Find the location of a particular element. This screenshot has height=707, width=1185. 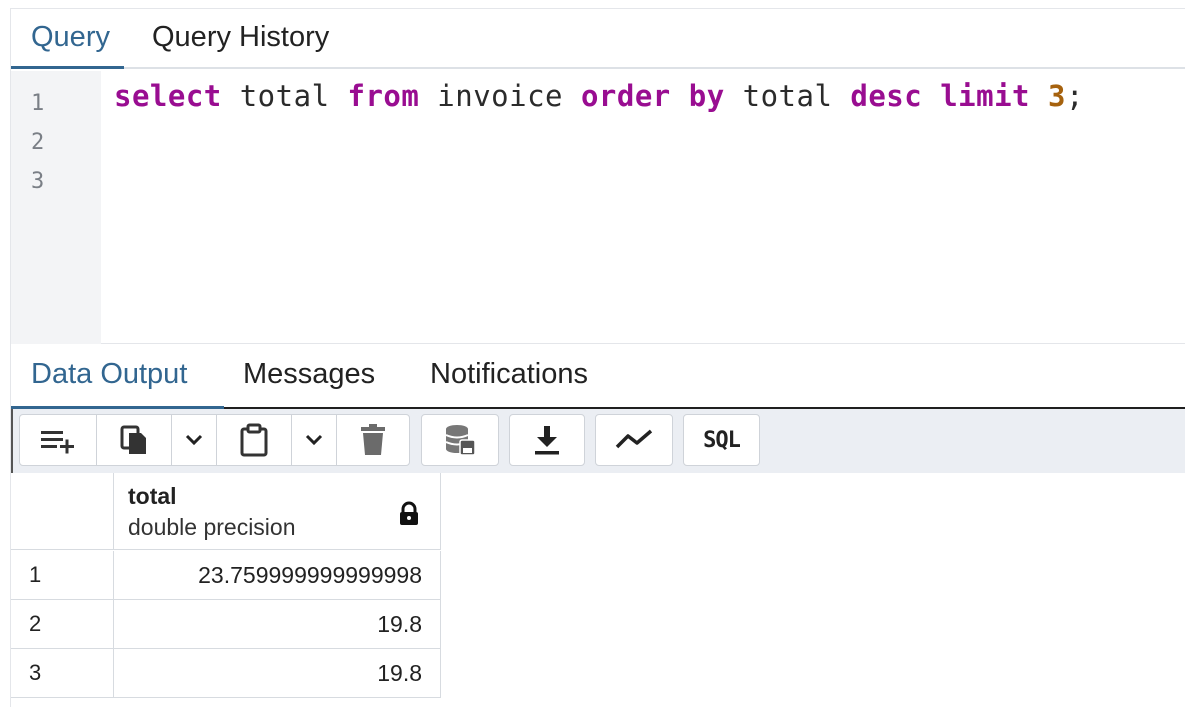

grid-corner-cell is located at coordinates (62, 511).